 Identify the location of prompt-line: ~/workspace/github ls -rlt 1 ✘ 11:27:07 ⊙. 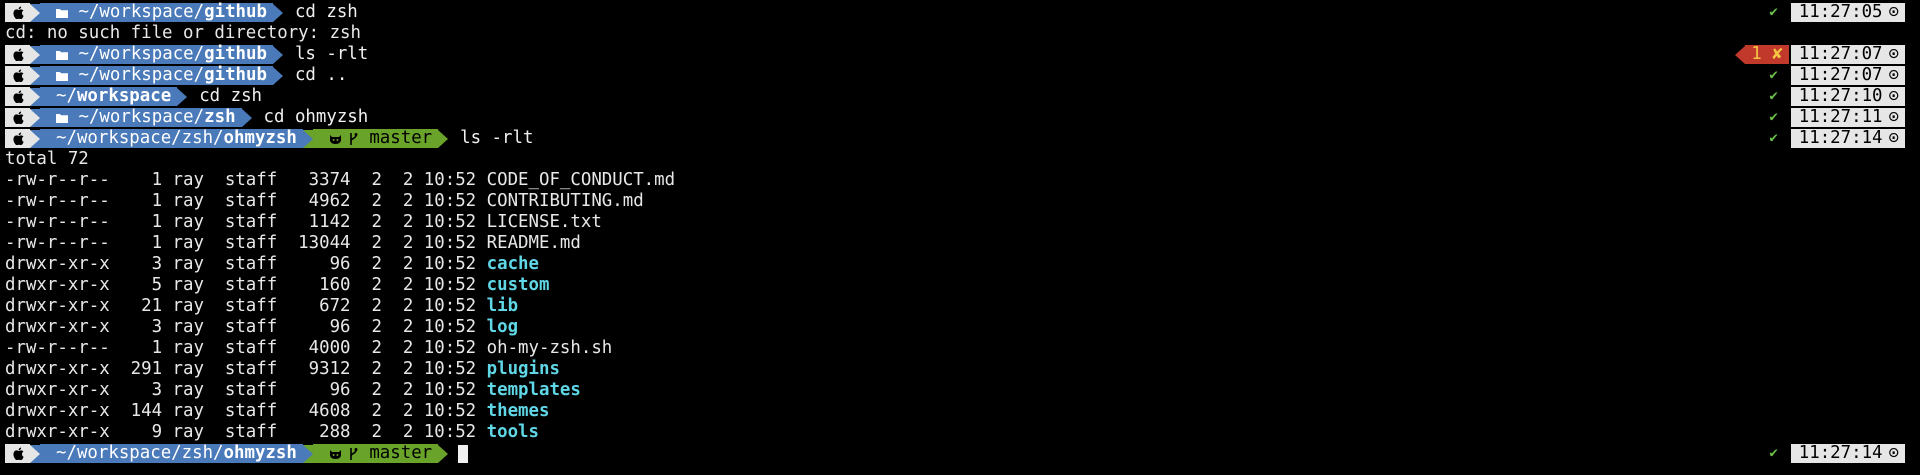
(960, 54).